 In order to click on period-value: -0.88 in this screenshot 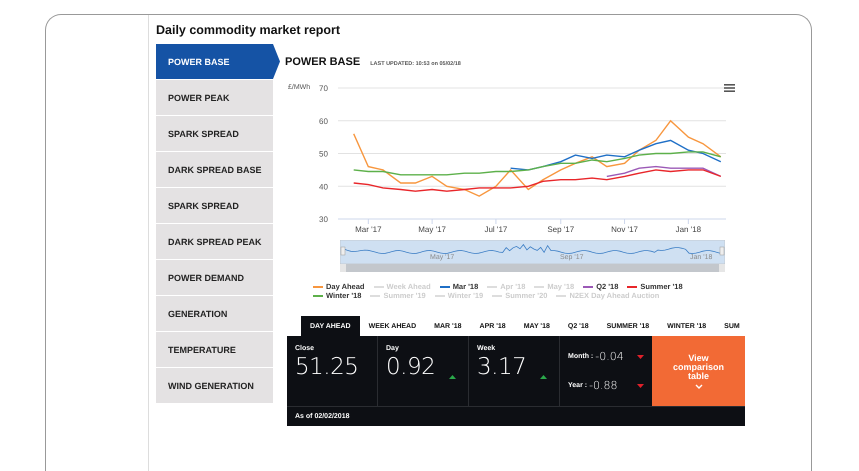, I will do `click(603, 385)`.